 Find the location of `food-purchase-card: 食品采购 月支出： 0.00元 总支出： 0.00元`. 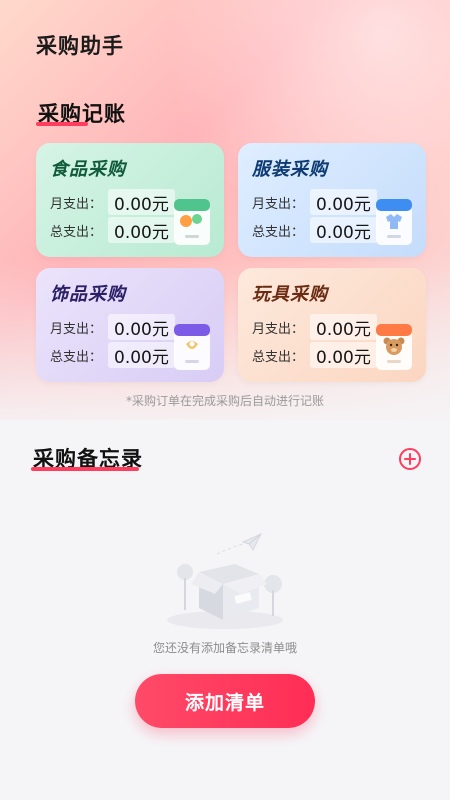

food-purchase-card: 食品采购 月支出： 0.00元 总支出： 0.00元 is located at coordinates (130, 200).